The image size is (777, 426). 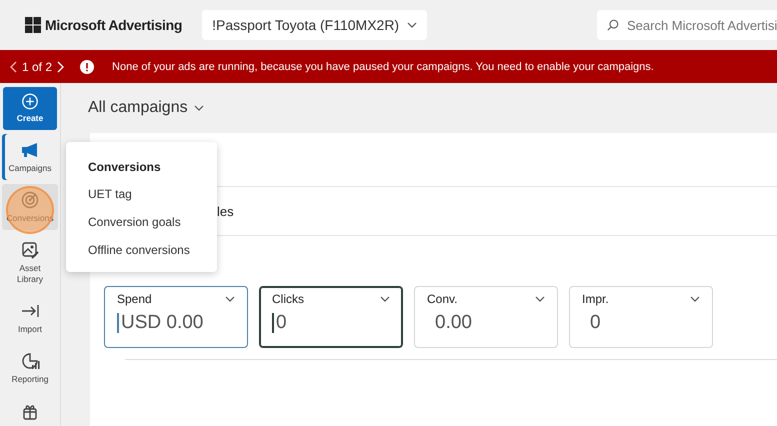 What do you see at coordinates (60, 66) in the screenshot?
I see `chevron-right-icon` at bounding box center [60, 66].